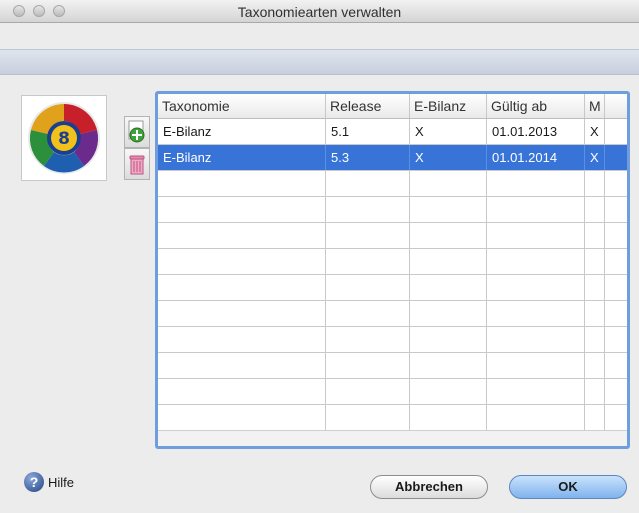  I want to click on table-row-selected: E-Bilanz 5.3 X 01.01.2014 X, so click(392, 158).